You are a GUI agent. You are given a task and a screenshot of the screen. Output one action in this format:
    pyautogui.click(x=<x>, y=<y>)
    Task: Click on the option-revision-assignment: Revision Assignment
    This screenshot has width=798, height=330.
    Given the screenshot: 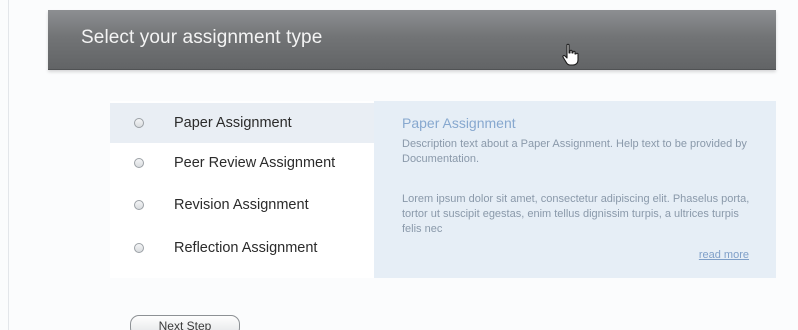 What is the action you would take?
    pyautogui.click(x=242, y=205)
    